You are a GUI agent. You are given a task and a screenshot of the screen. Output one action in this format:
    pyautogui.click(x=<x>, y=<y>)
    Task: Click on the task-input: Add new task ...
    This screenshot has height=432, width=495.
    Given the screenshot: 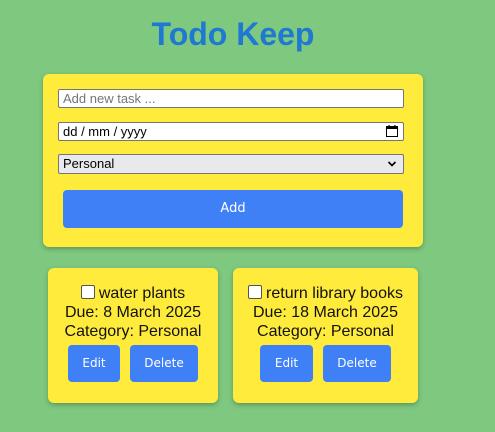 What is the action you would take?
    pyautogui.click(x=231, y=98)
    